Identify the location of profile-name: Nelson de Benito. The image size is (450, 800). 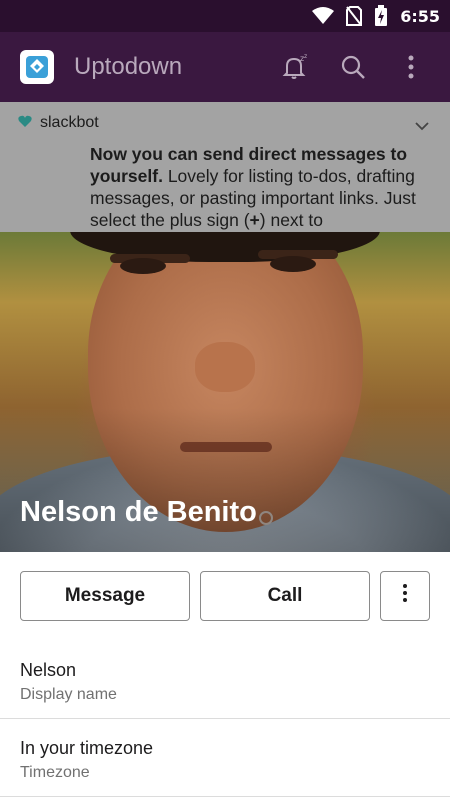
(138, 512).